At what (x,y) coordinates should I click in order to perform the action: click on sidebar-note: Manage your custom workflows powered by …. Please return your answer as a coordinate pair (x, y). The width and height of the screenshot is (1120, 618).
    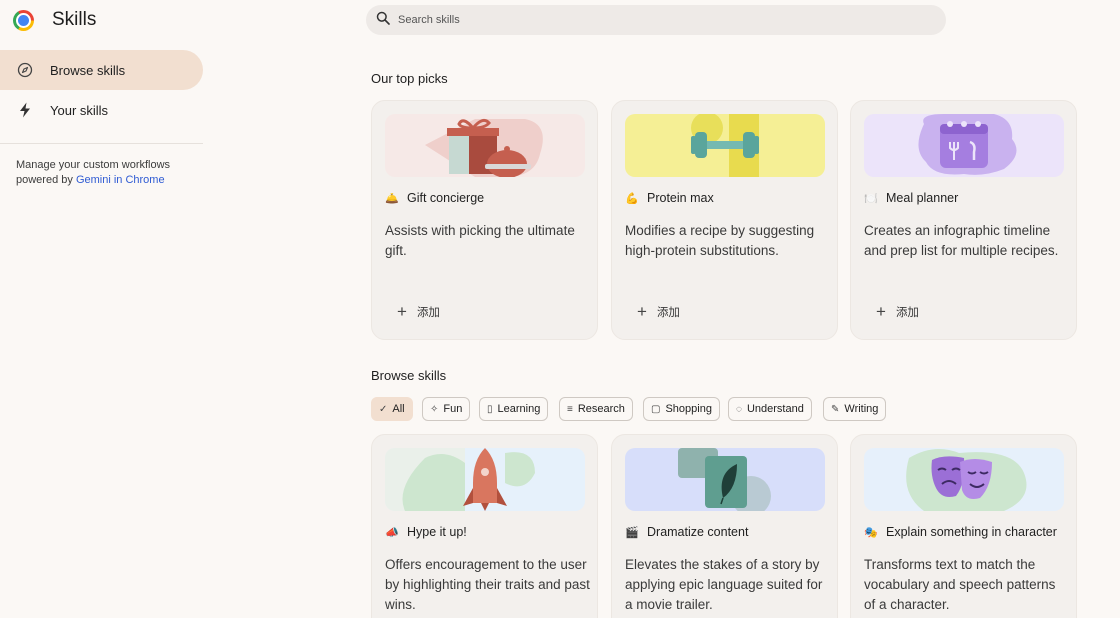
    Looking at the image, I should click on (106, 173).